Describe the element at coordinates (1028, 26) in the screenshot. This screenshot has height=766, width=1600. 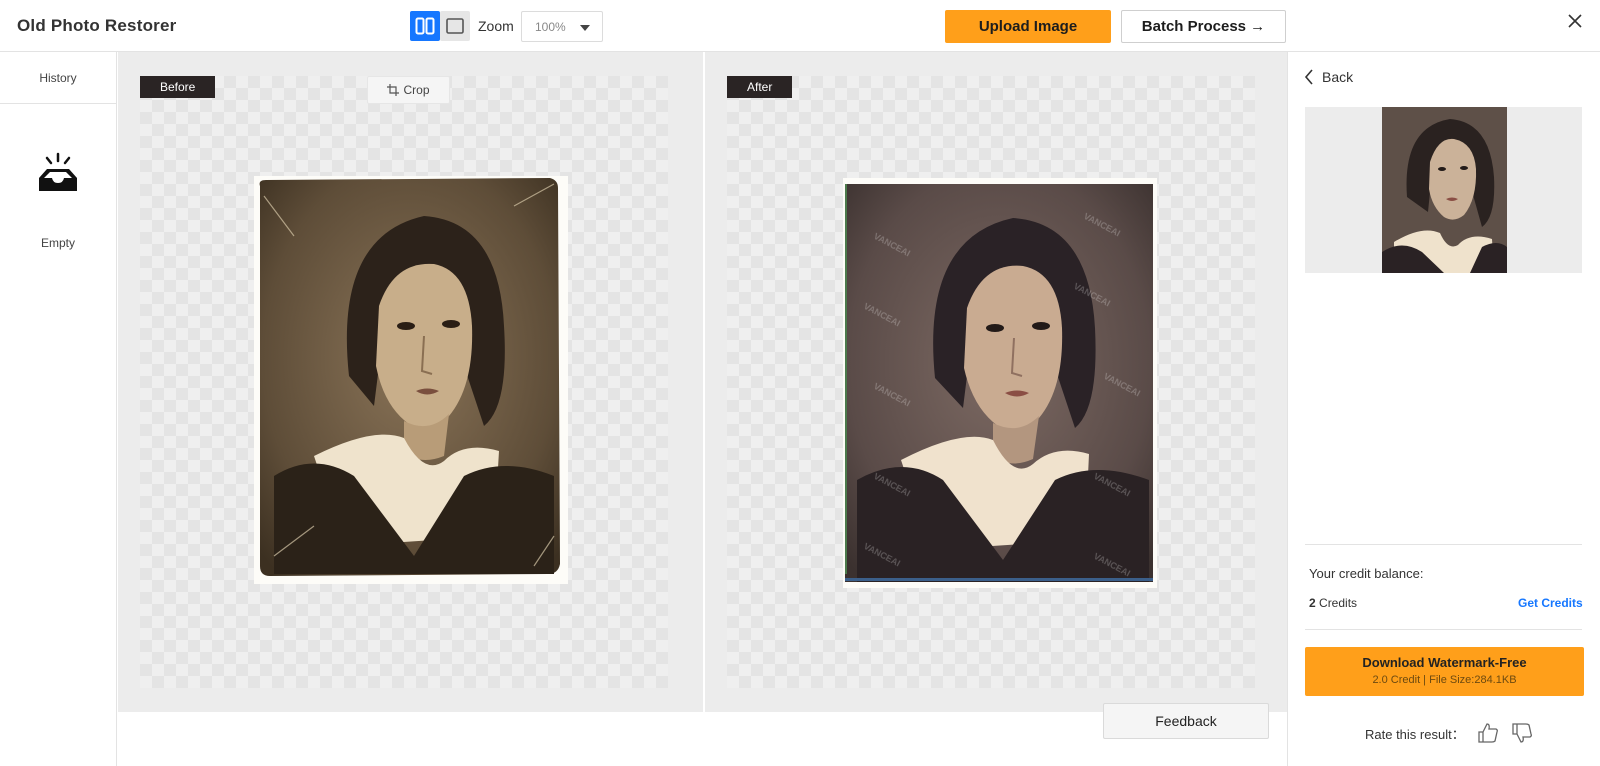
I see `upload-image-button: Upload Image` at that location.